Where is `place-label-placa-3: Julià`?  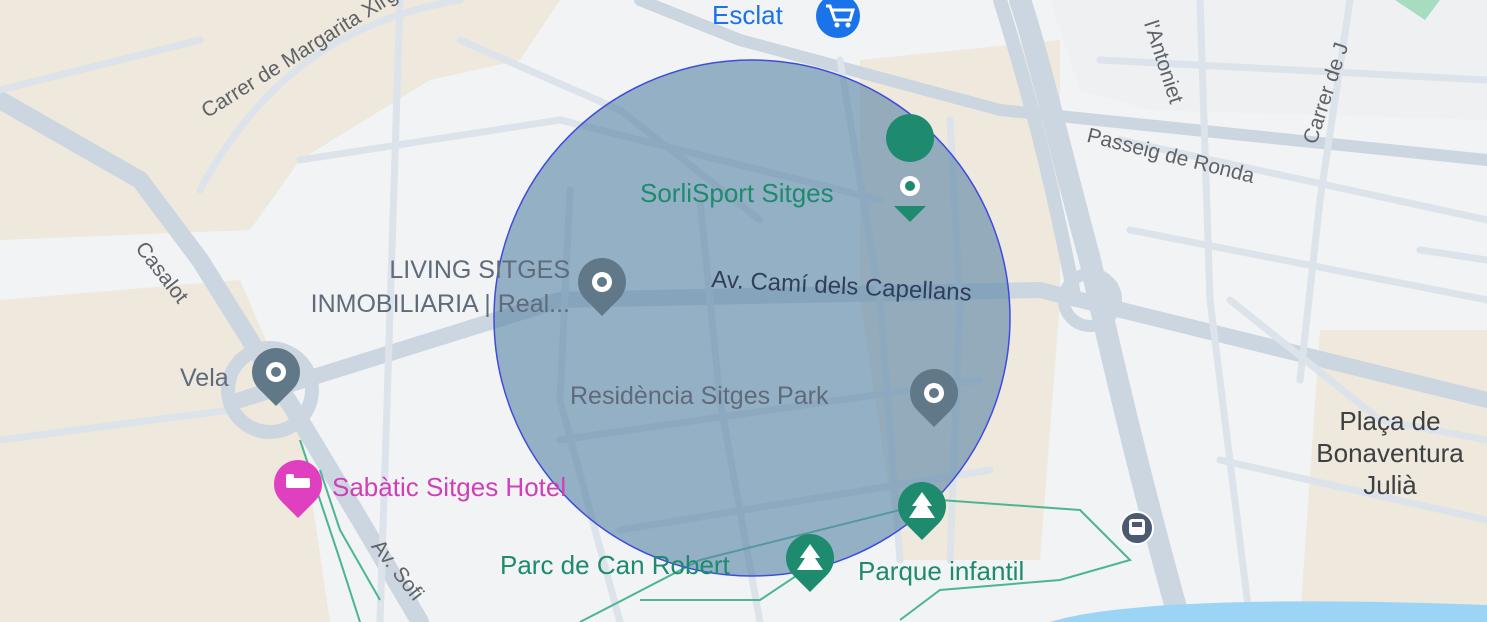 place-label-placa-3: Julià is located at coordinates (1390, 485).